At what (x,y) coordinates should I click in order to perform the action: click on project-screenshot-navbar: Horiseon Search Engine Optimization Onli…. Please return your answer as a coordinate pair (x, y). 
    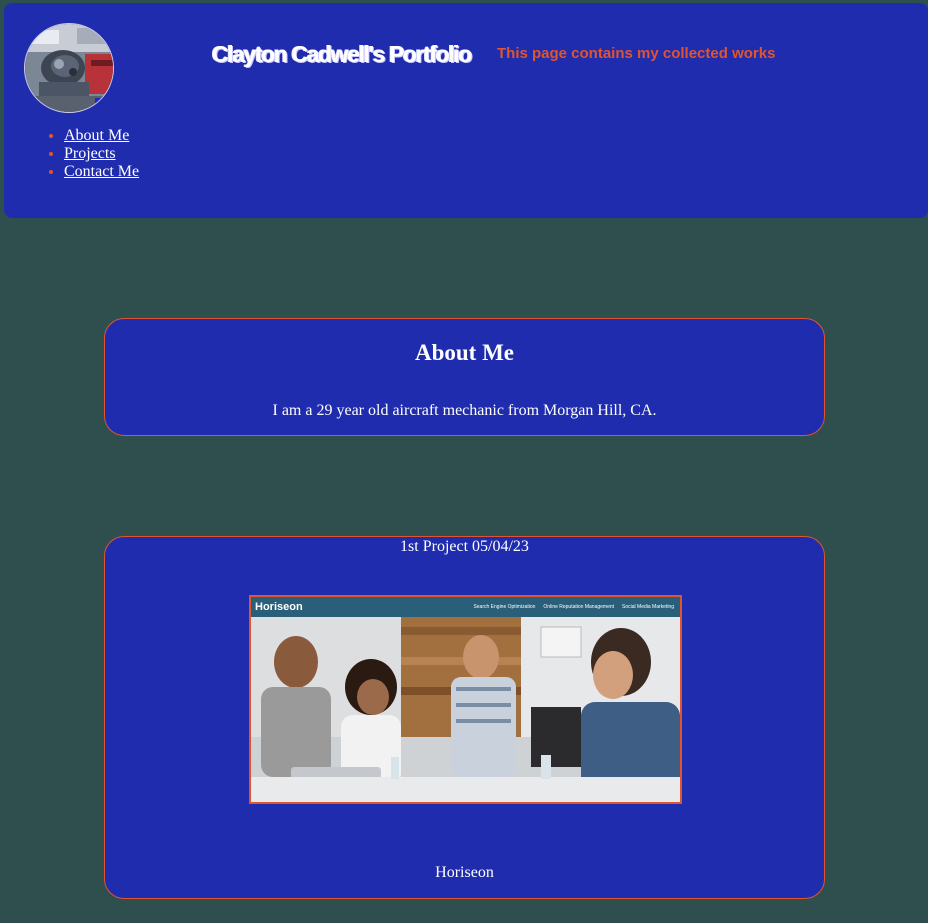
    Looking at the image, I should click on (465, 607).